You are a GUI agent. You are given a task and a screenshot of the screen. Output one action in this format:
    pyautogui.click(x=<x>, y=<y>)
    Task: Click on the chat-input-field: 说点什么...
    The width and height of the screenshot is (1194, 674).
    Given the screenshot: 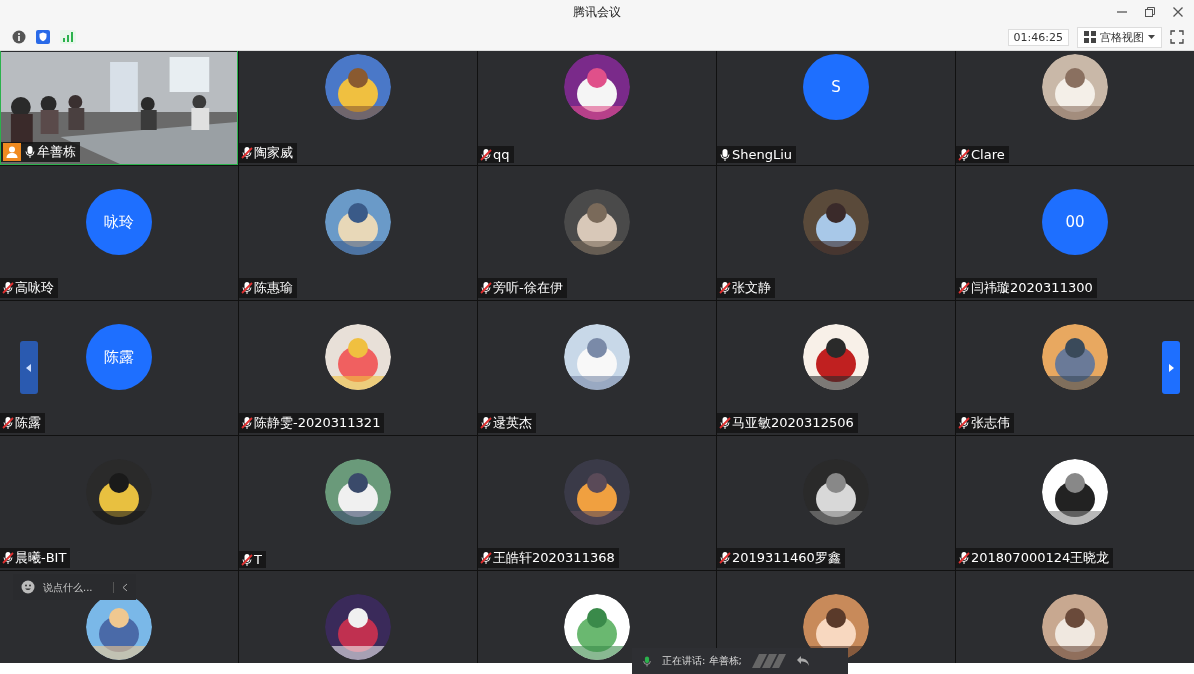 What is the action you would take?
    pyautogui.click(x=78, y=587)
    